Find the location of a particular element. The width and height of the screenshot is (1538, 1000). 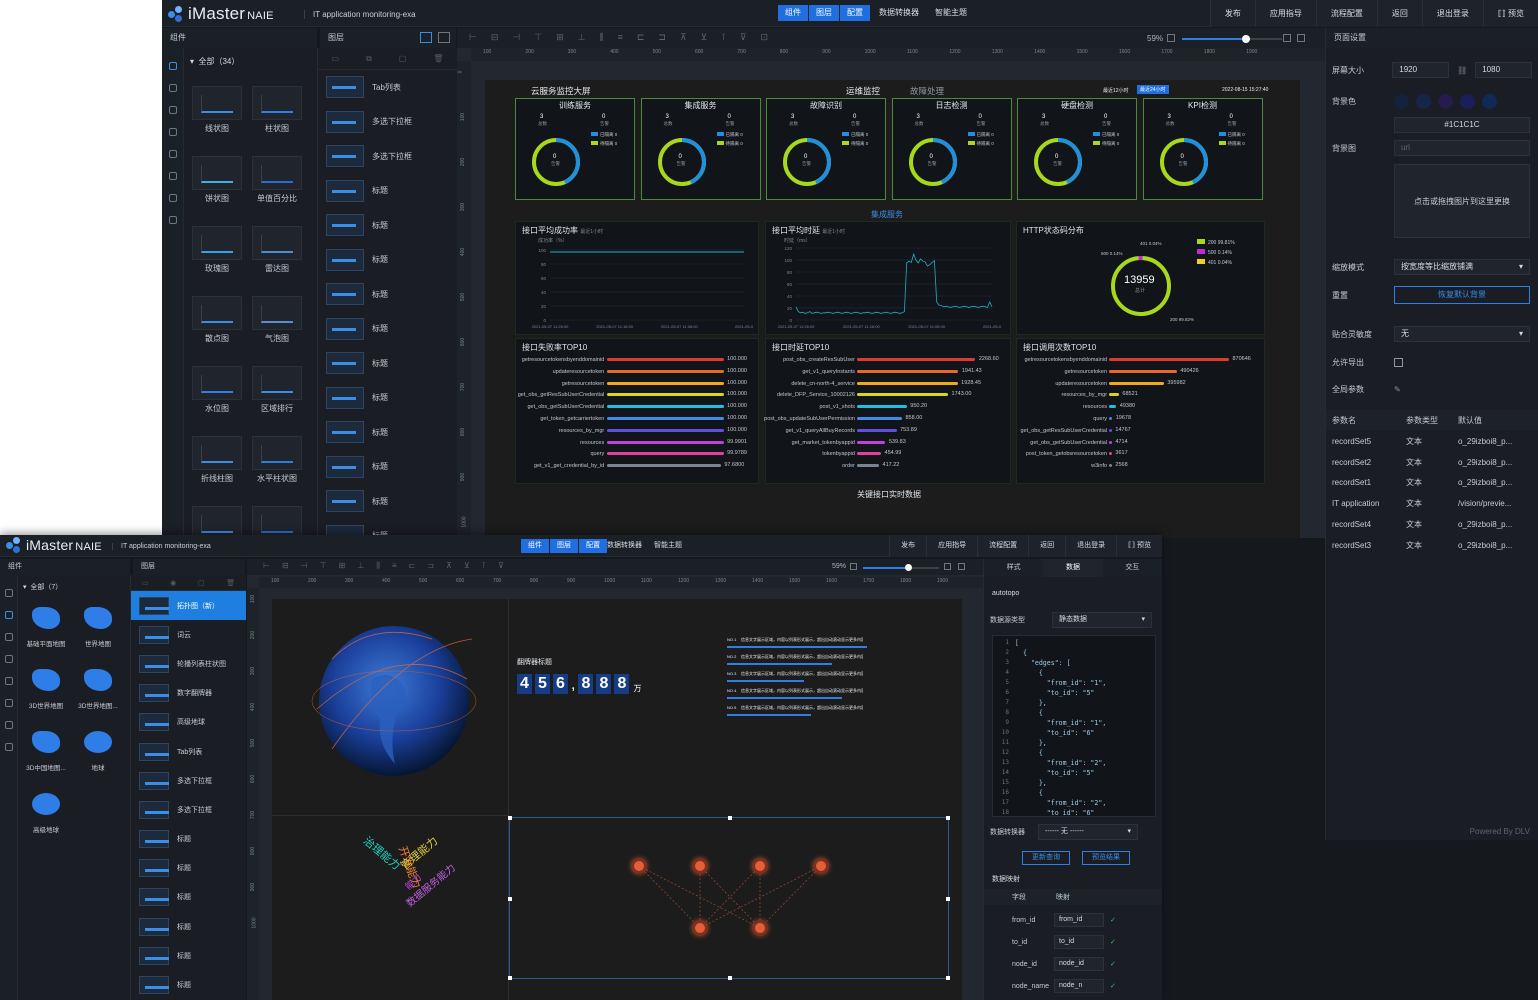

interaction-category-icon is located at coordinates (8, 725).